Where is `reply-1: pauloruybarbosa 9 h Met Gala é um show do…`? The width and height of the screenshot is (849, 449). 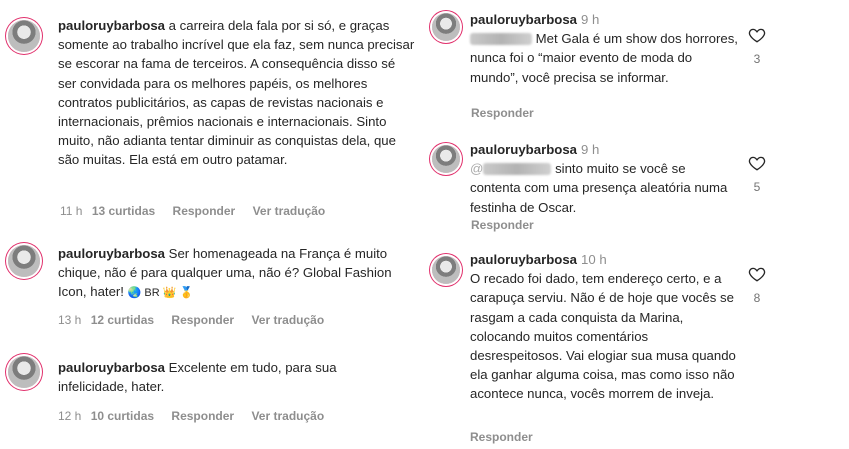
reply-1: pauloruybarbosa 9 h Met Gala é um show do… is located at coordinates (602, 68).